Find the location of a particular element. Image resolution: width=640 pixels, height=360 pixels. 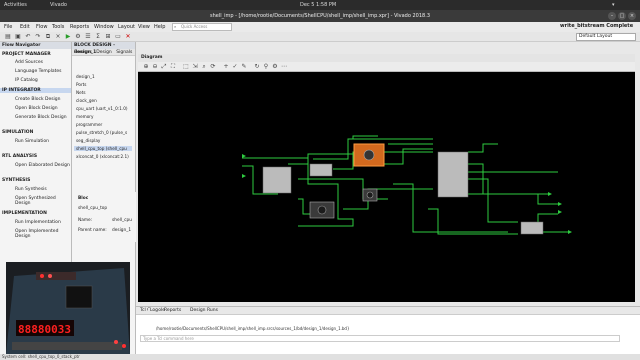

layout-select: Default Layout is located at coordinates (606, 37).